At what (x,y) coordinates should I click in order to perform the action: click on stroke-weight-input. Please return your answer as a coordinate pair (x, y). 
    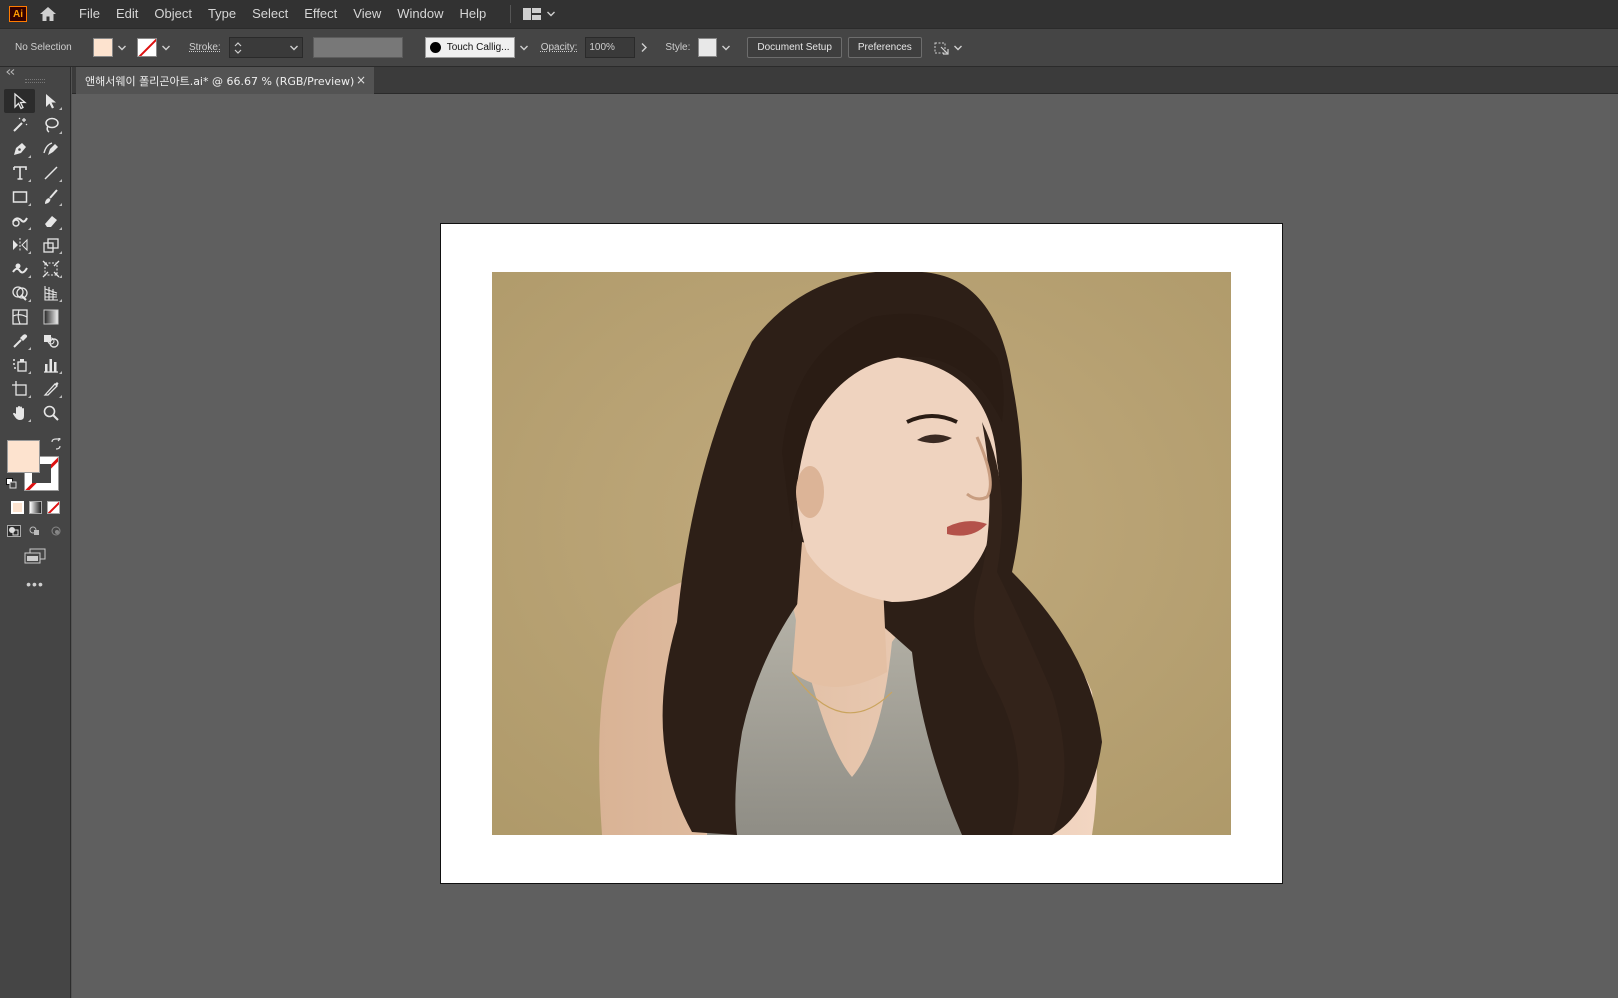
    Looking at the image, I should click on (265, 47).